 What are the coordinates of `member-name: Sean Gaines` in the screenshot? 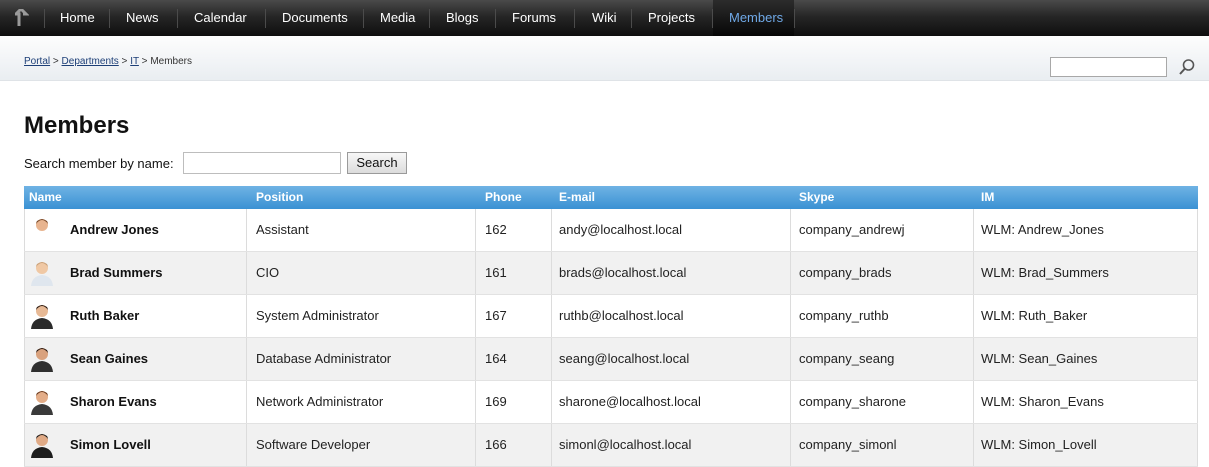 It's located at (109, 359).